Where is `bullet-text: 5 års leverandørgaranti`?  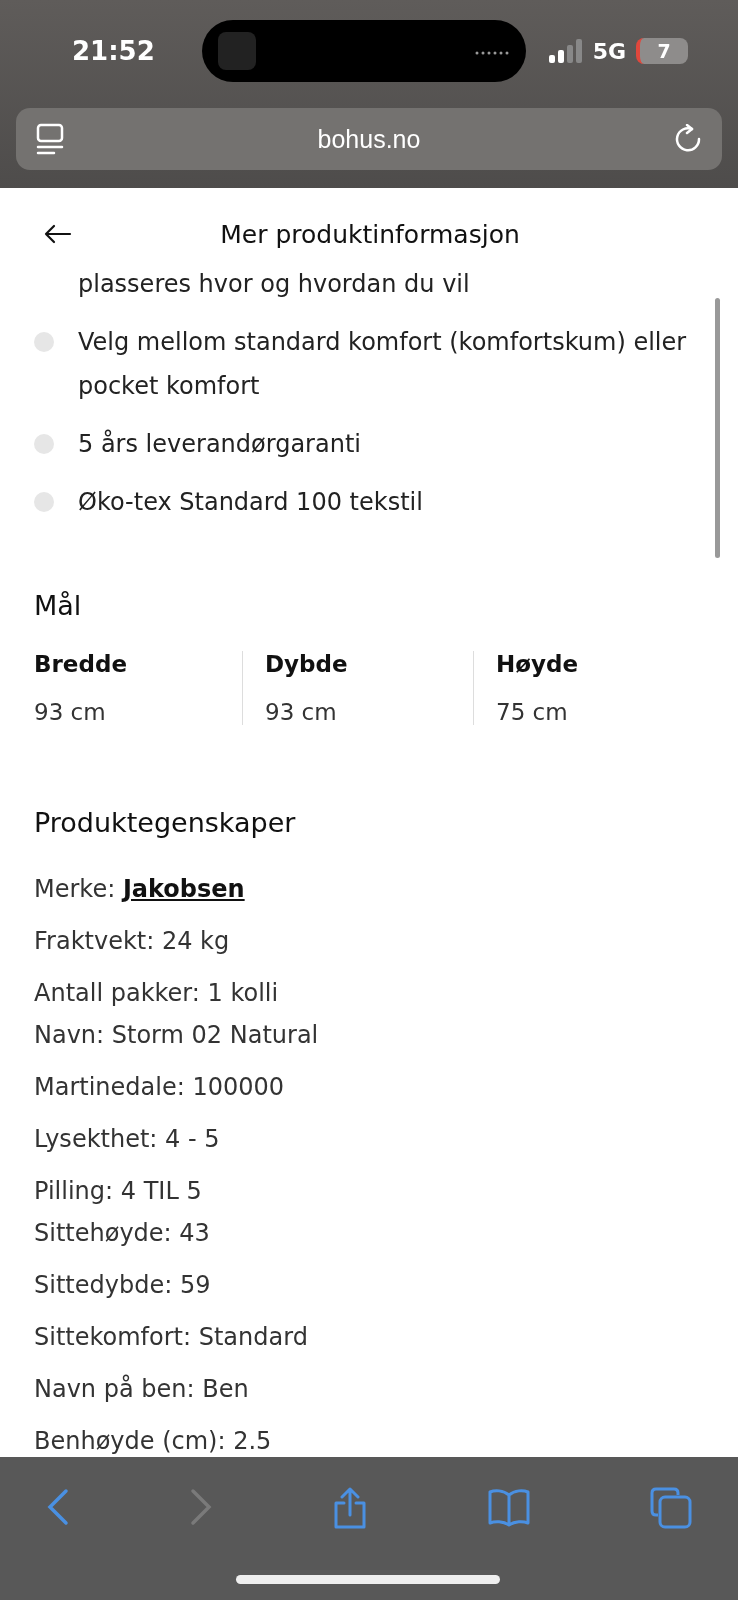
bullet-text: 5 års leverandørgaranti is located at coordinates (219, 444).